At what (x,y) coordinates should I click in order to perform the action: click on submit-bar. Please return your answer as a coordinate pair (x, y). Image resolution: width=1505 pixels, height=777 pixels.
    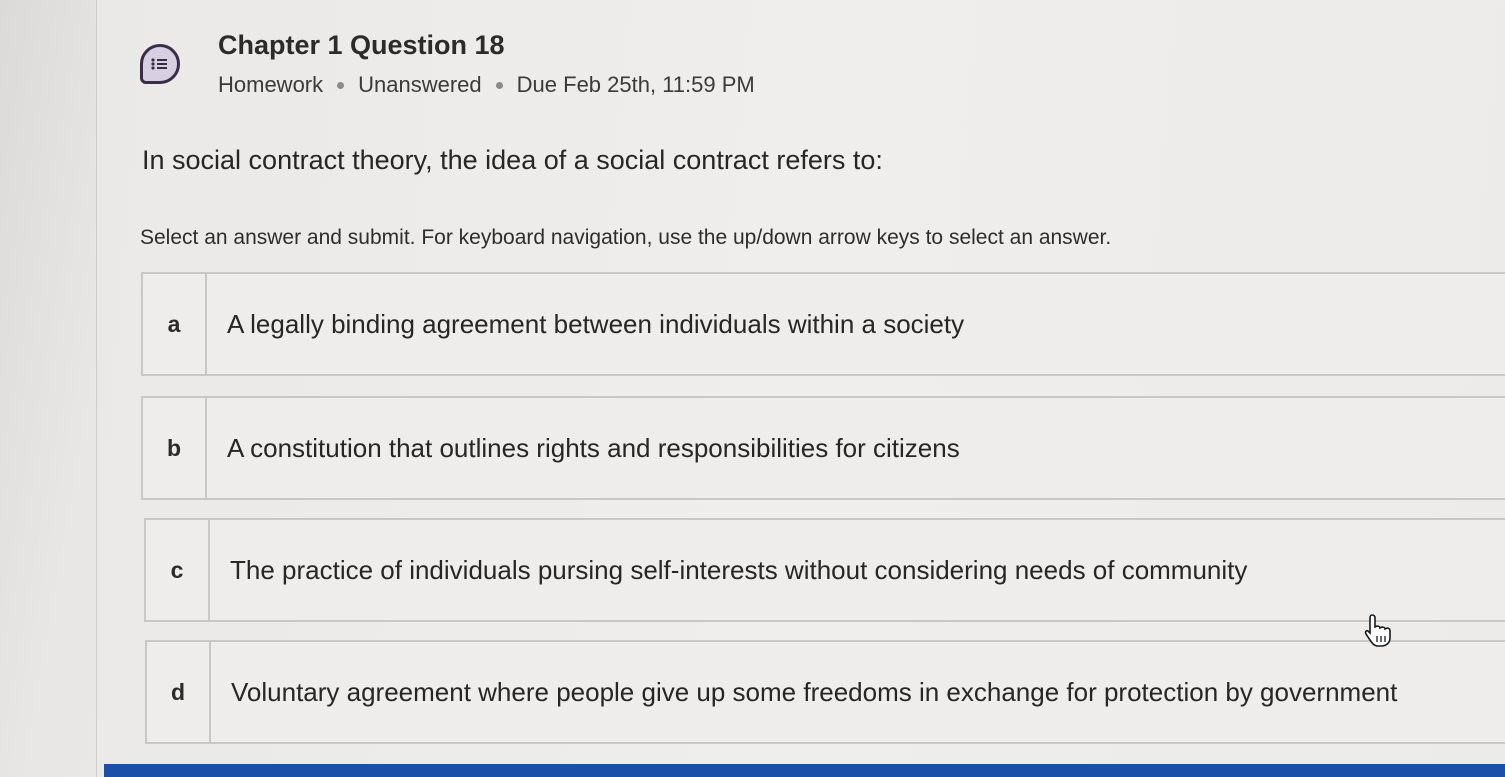
    Looking at the image, I should click on (804, 770).